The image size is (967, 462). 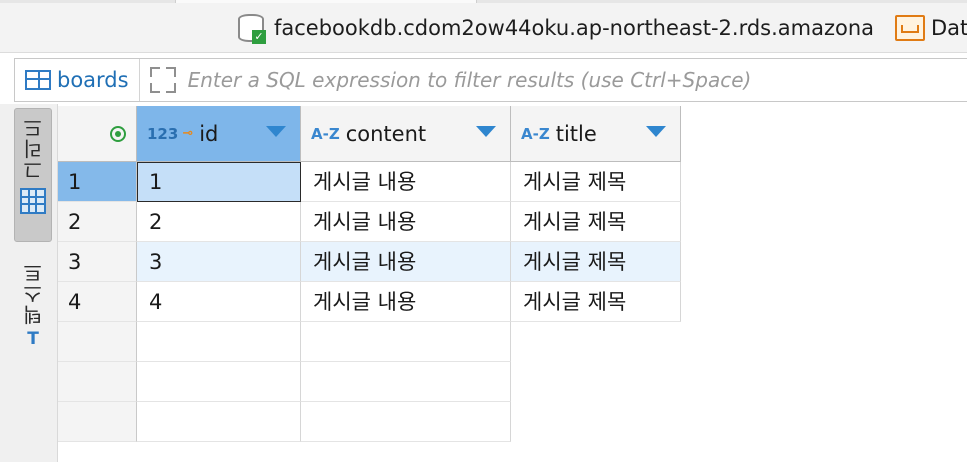 What do you see at coordinates (386, 133) in the screenshot?
I see `column-name: content` at bounding box center [386, 133].